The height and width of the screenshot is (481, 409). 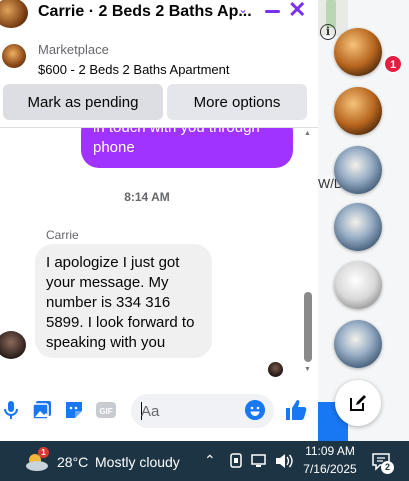 I want to click on scrollbar: ▲ ▼, so click(x=308, y=253).